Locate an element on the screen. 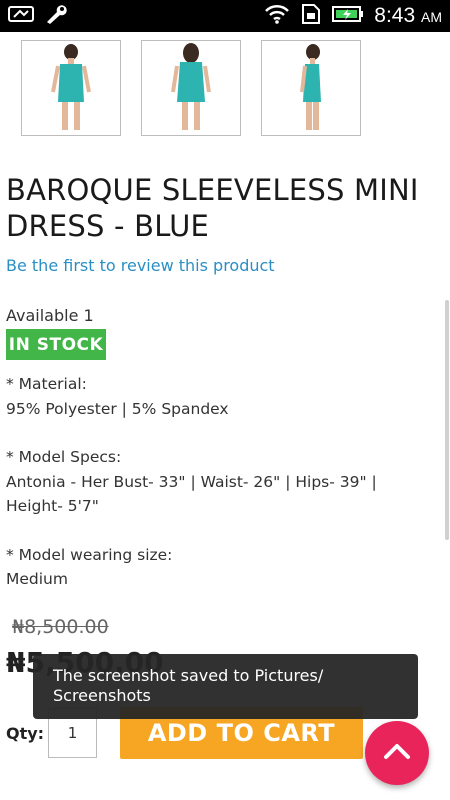 The image size is (450, 800). wifi-icon is located at coordinates (277, 16).